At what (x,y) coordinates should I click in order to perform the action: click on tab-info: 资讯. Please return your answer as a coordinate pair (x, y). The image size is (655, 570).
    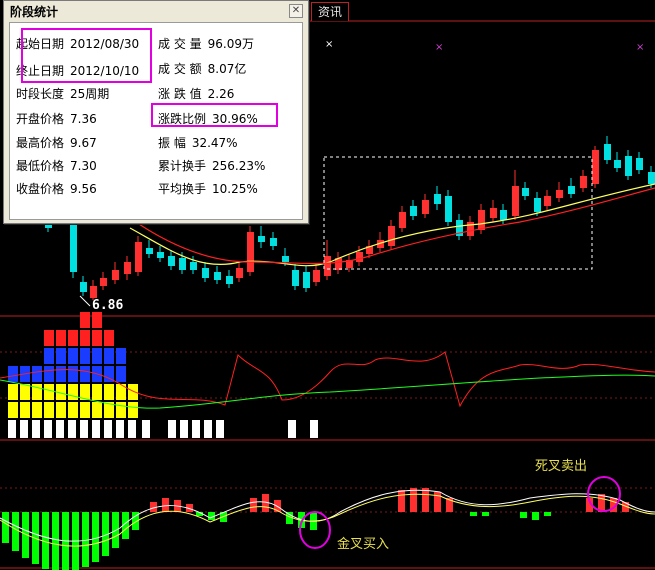
    Looking at the image, I should click on (330, 11).